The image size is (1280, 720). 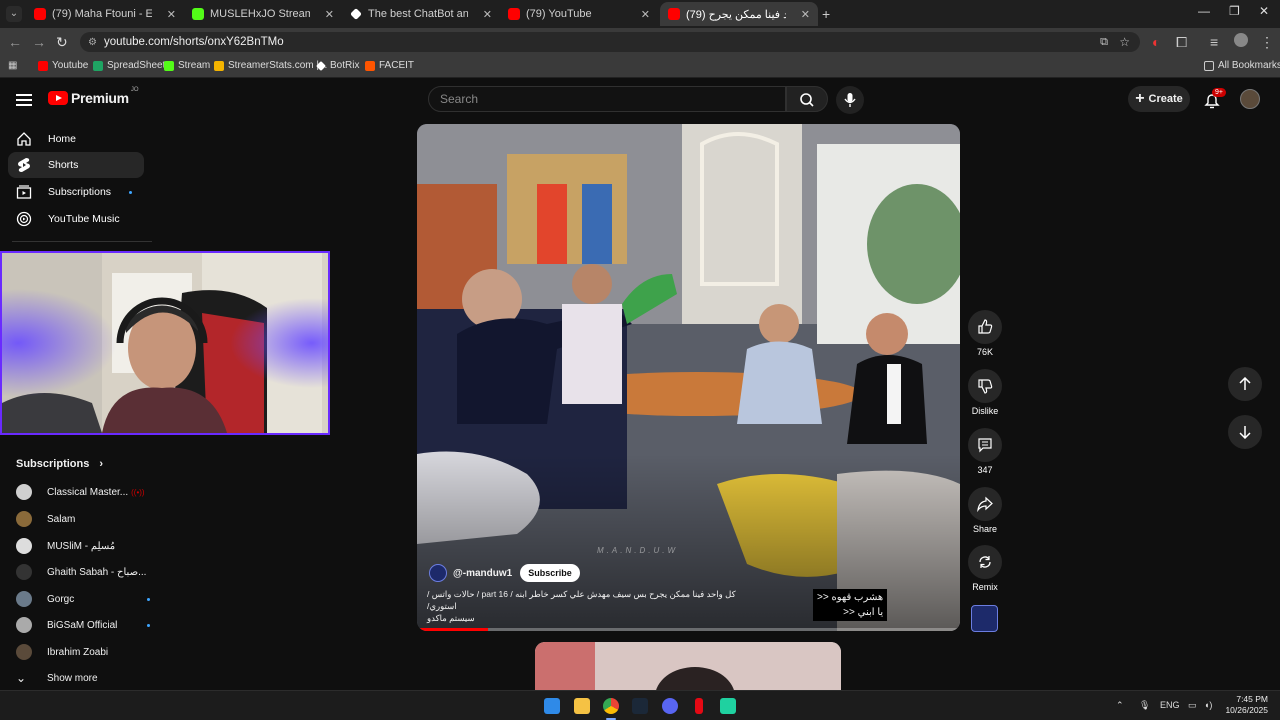 I want to click on media-control-icon: ≡, so click(x=1214, y=42).